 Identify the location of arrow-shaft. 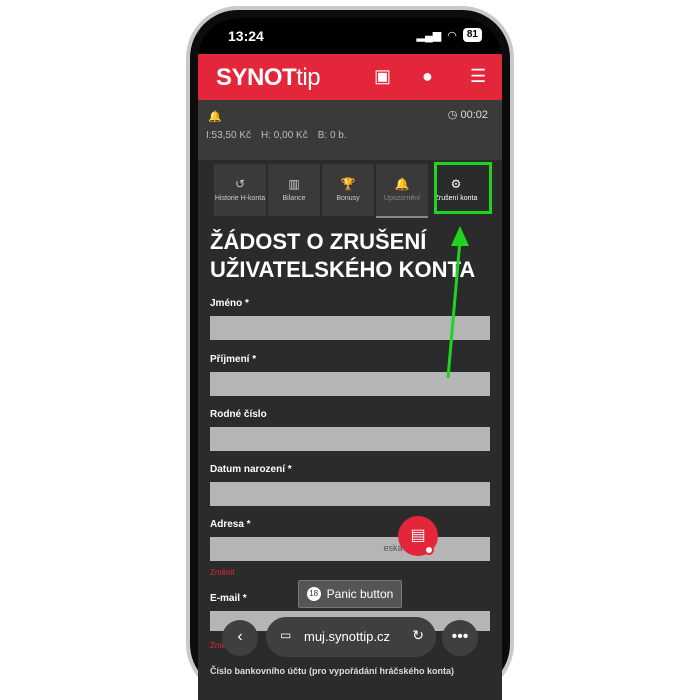
(454, 309).